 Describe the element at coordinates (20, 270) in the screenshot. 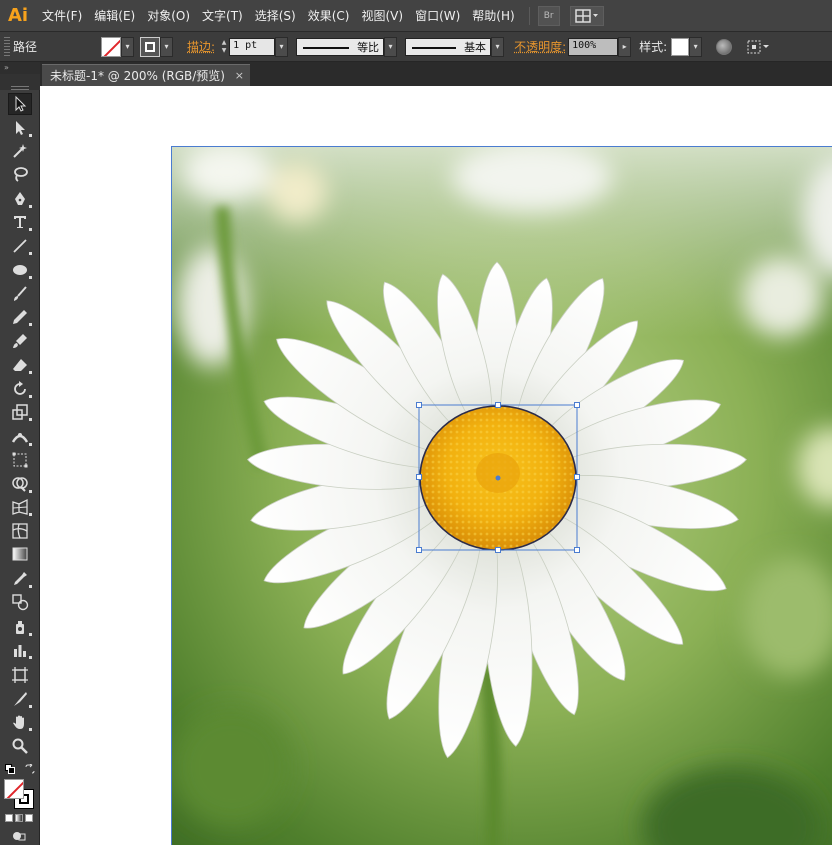

I see `ellipse-tool` at that location.